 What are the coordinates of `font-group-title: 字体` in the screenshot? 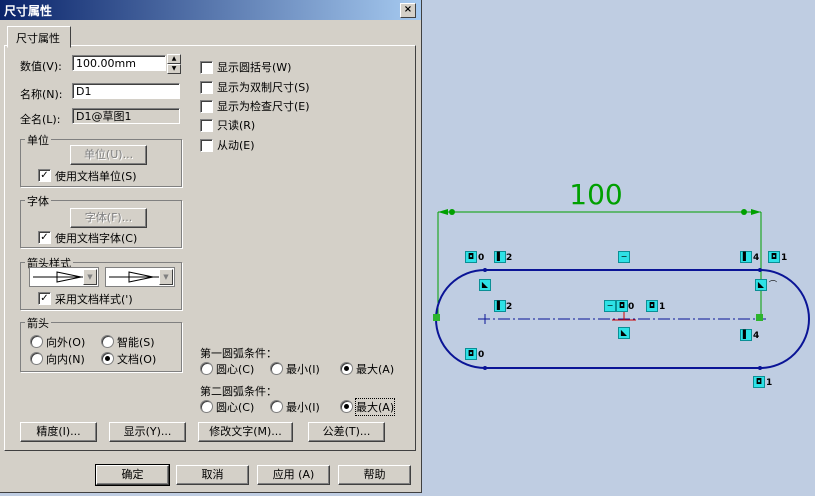 It's located at (38, 201).